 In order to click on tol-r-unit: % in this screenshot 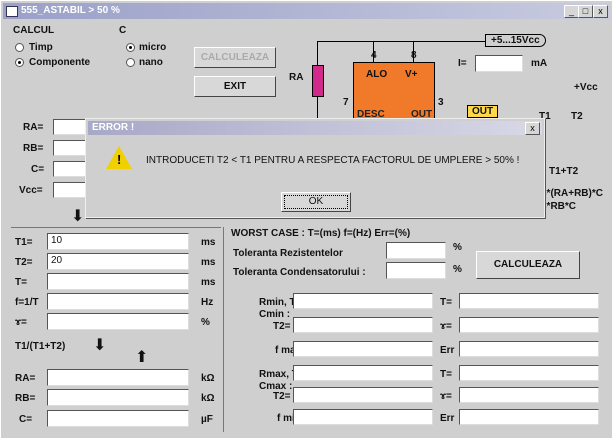, I will do `click(457, 247)`.